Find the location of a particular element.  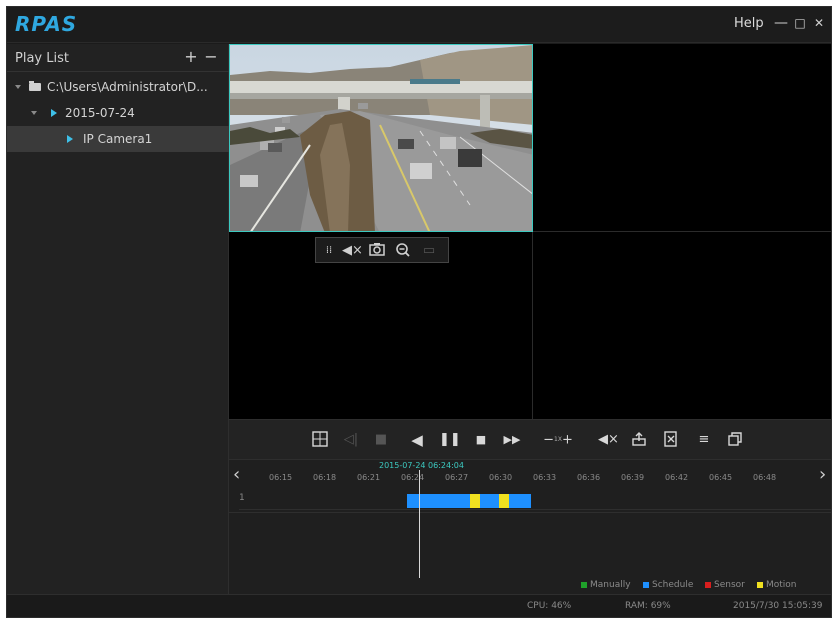

track-number: 1 is located at coordinates (242, 498).